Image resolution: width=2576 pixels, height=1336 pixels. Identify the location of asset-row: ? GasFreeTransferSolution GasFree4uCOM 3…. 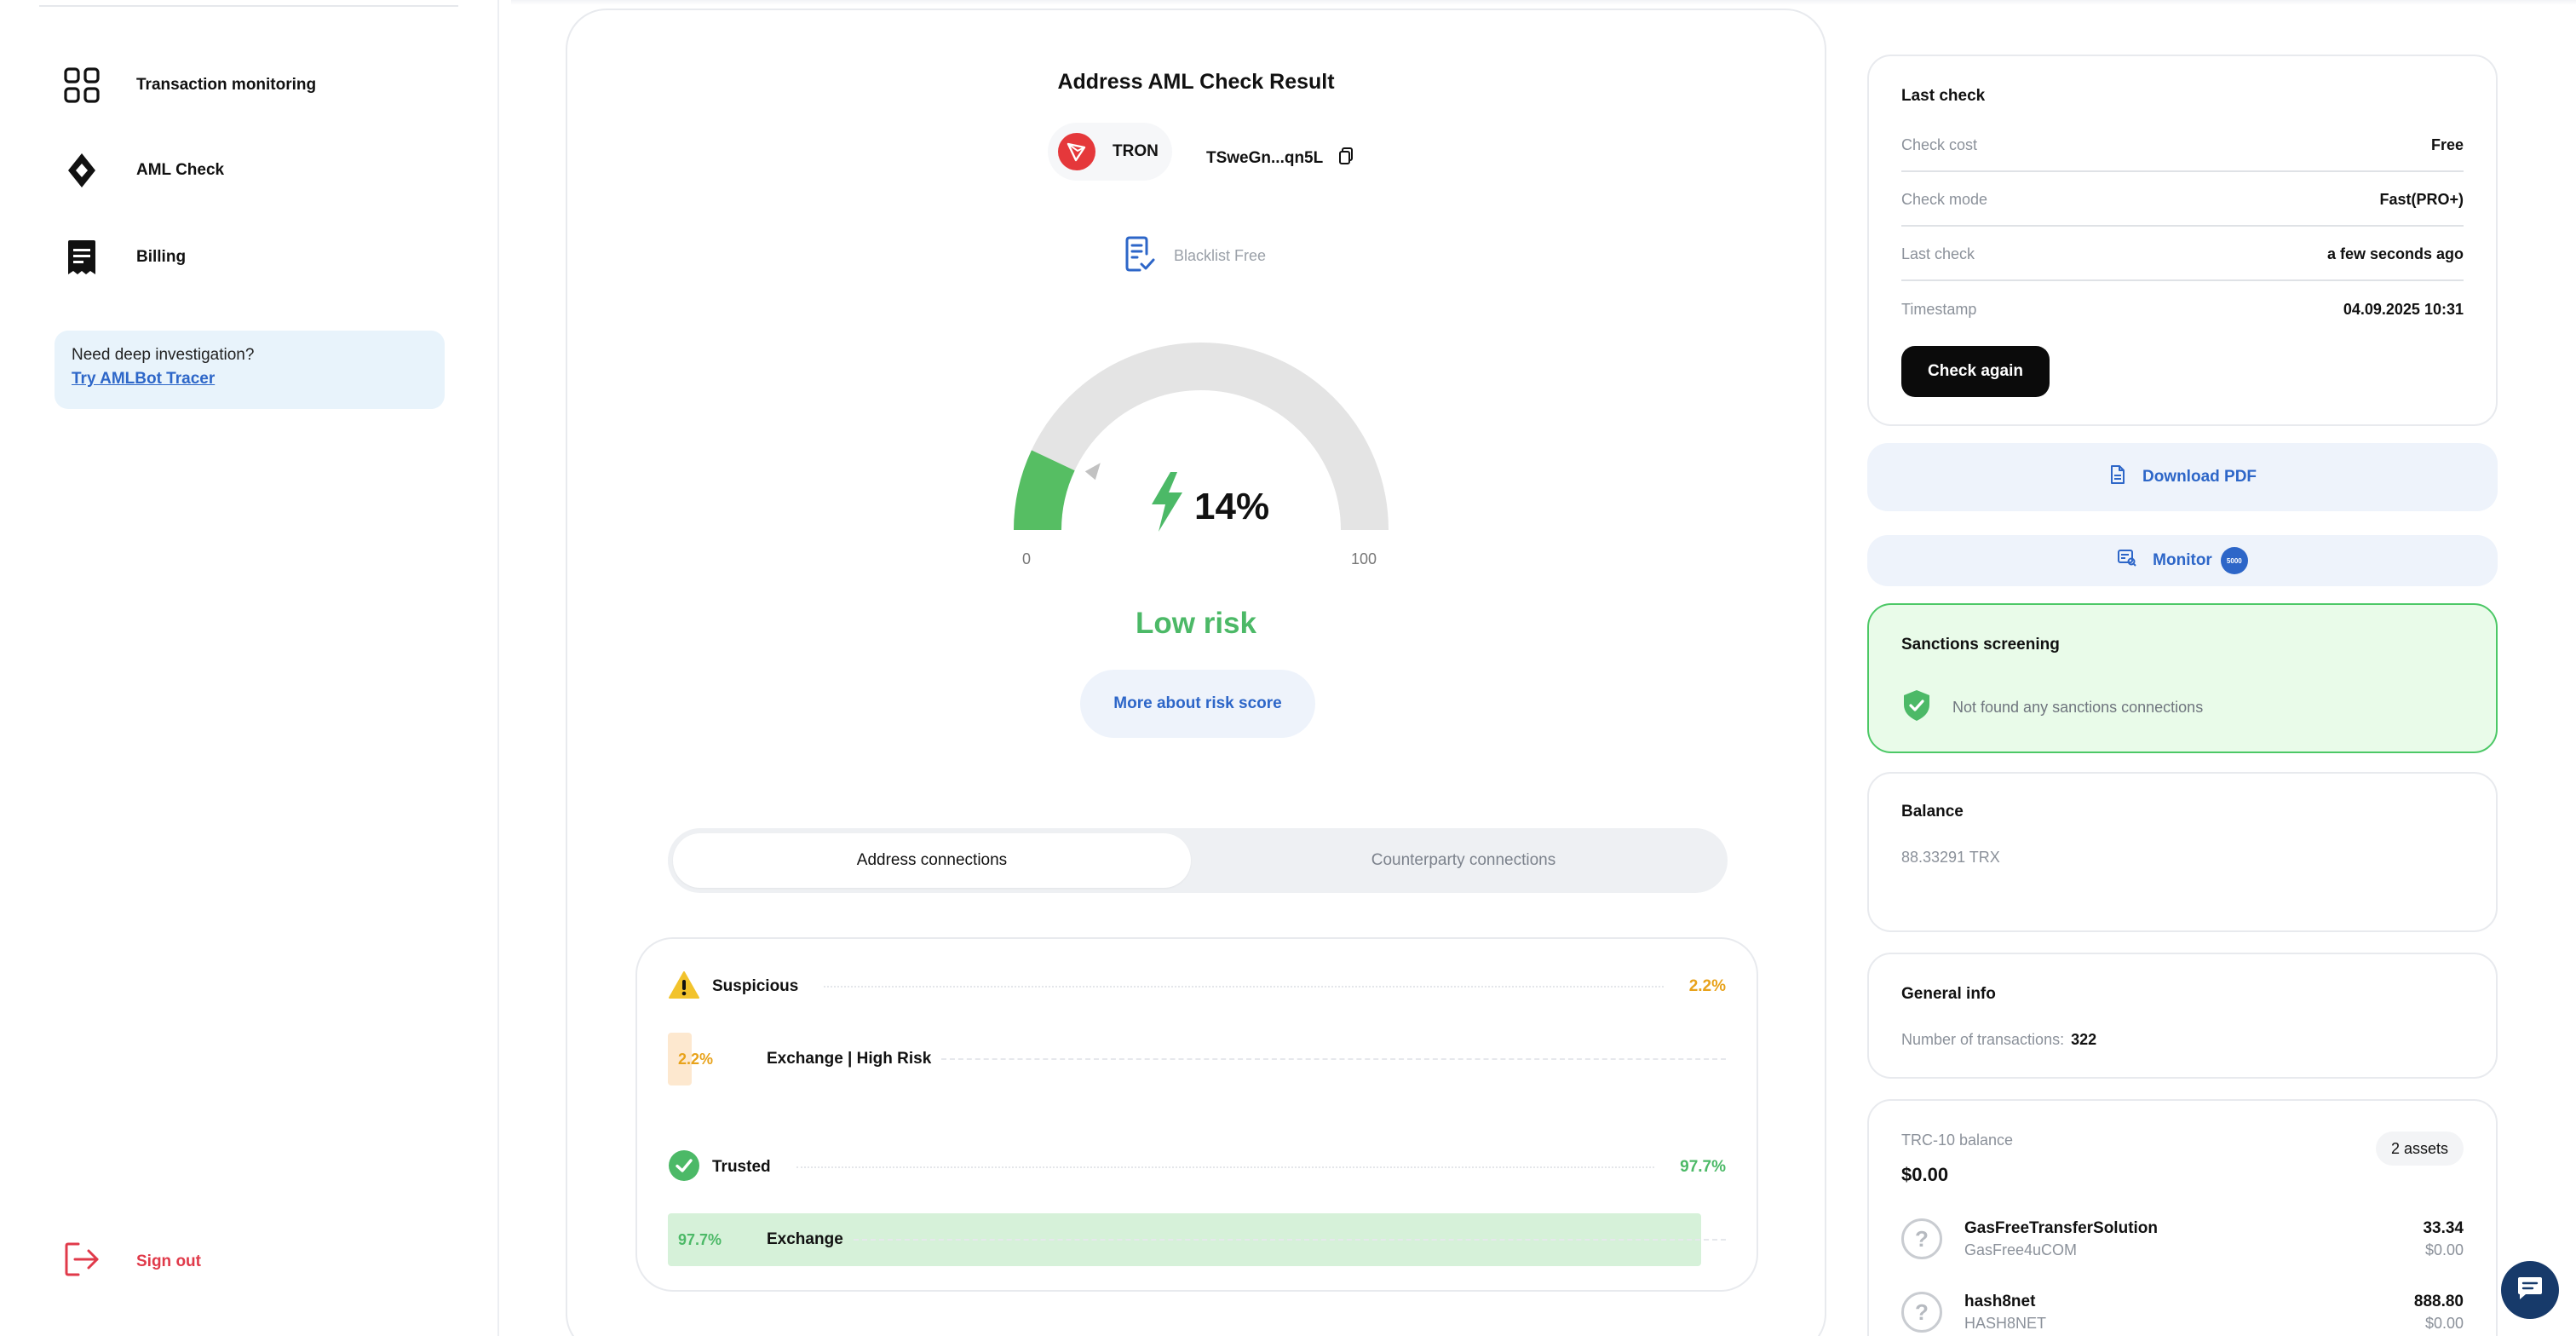
(2182, 1239).